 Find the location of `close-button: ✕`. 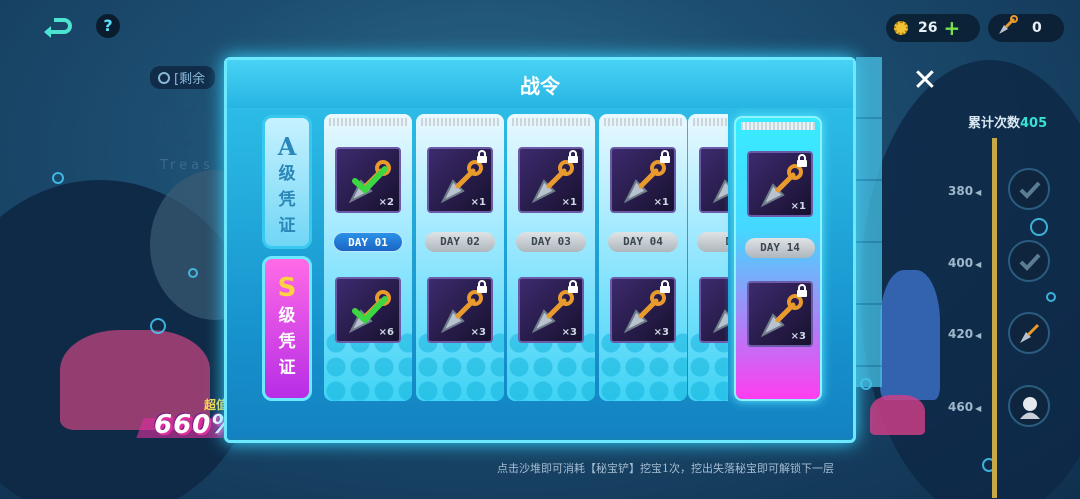

close-button: ✕ is located at coordinates (925, 81).